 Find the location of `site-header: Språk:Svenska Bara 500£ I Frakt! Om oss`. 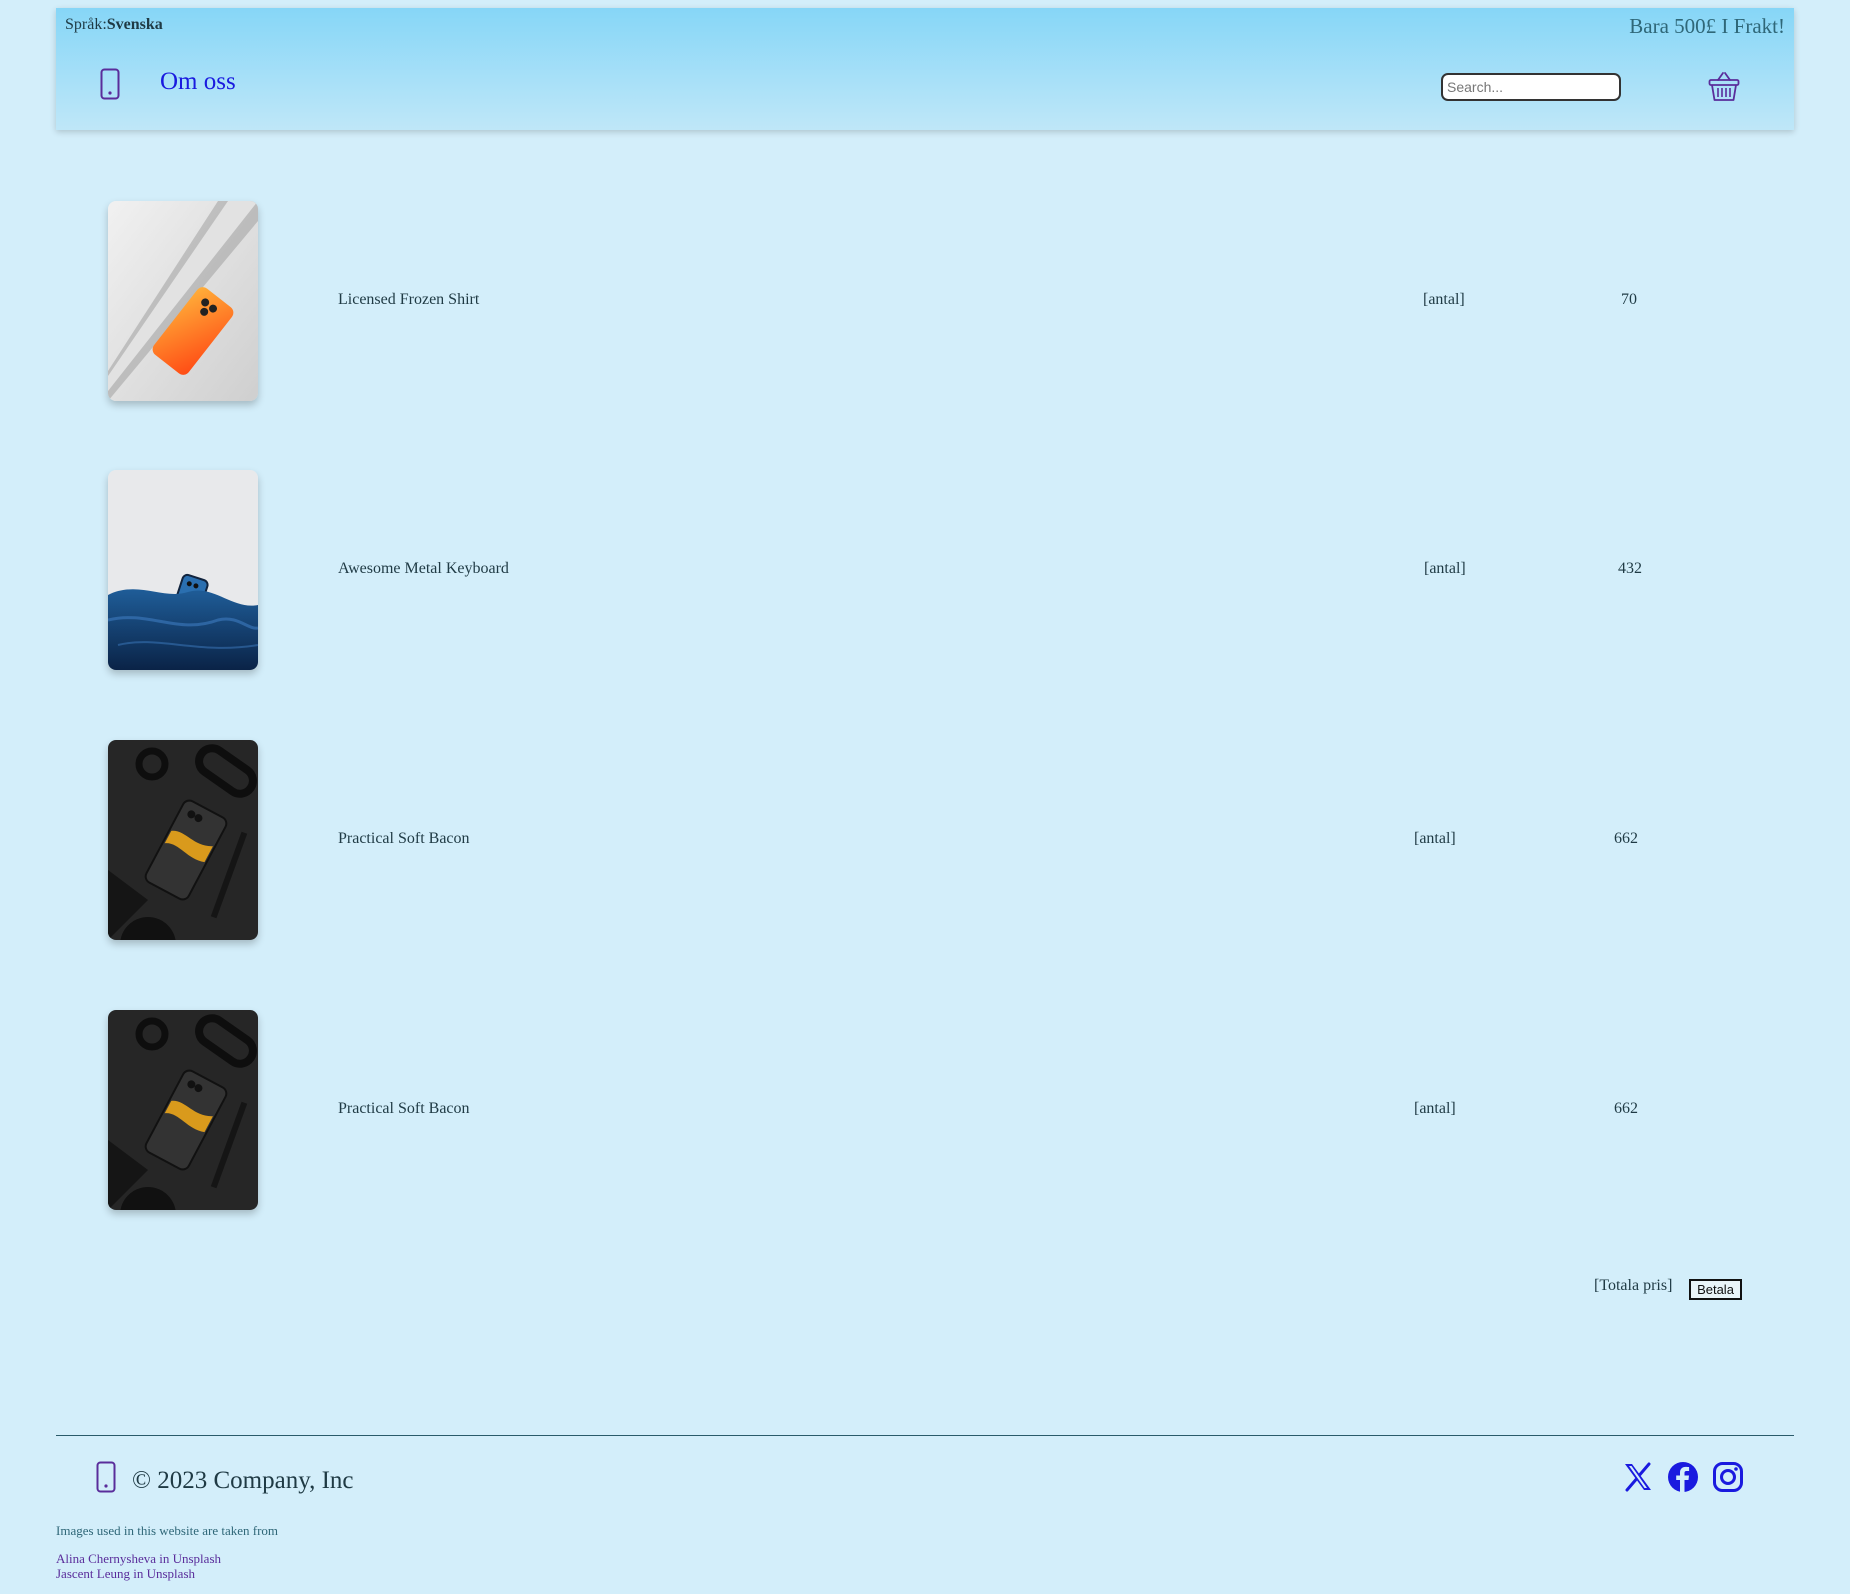

site-header: Språk:Svenska Bara 500£ I Frakt! Om oss is located at coordinates (925, 69).